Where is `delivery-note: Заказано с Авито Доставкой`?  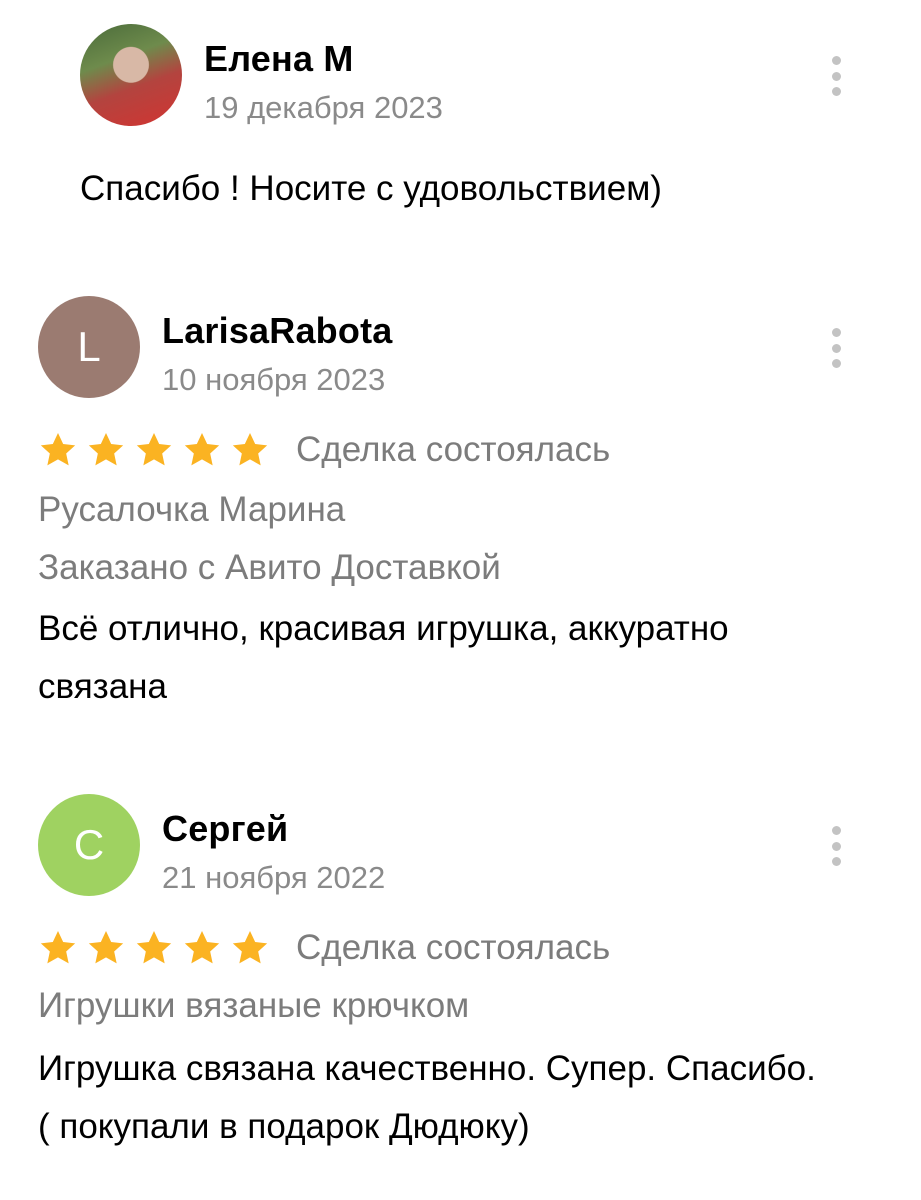
delivery-note: Заказано с Авито Доставкой is located at coordinates (269, 567).